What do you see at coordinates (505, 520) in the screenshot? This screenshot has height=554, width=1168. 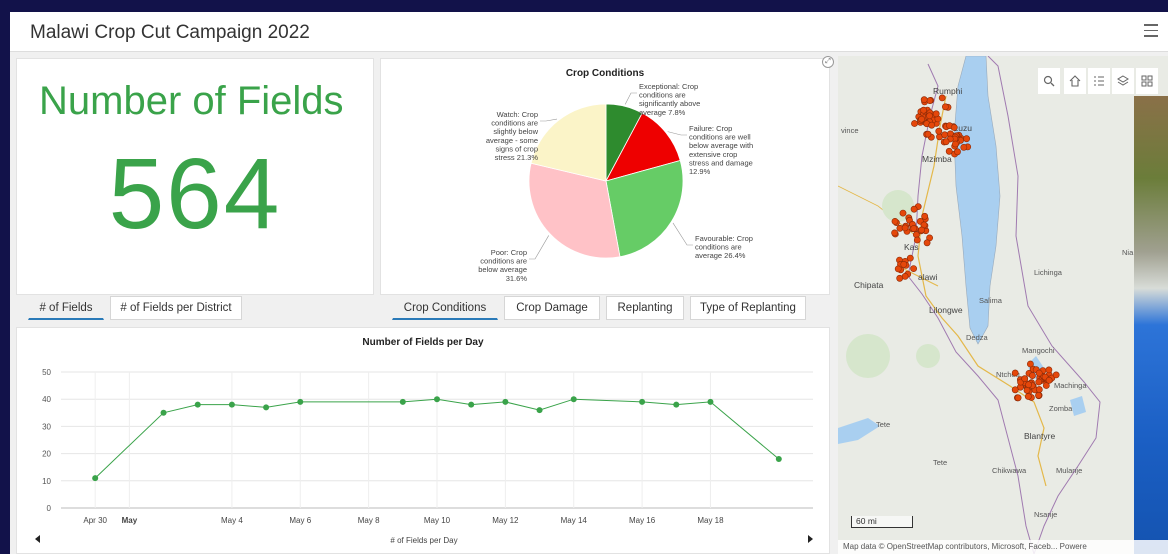 I see `x-tick-label: May 12` at bounding box center [505, 520].